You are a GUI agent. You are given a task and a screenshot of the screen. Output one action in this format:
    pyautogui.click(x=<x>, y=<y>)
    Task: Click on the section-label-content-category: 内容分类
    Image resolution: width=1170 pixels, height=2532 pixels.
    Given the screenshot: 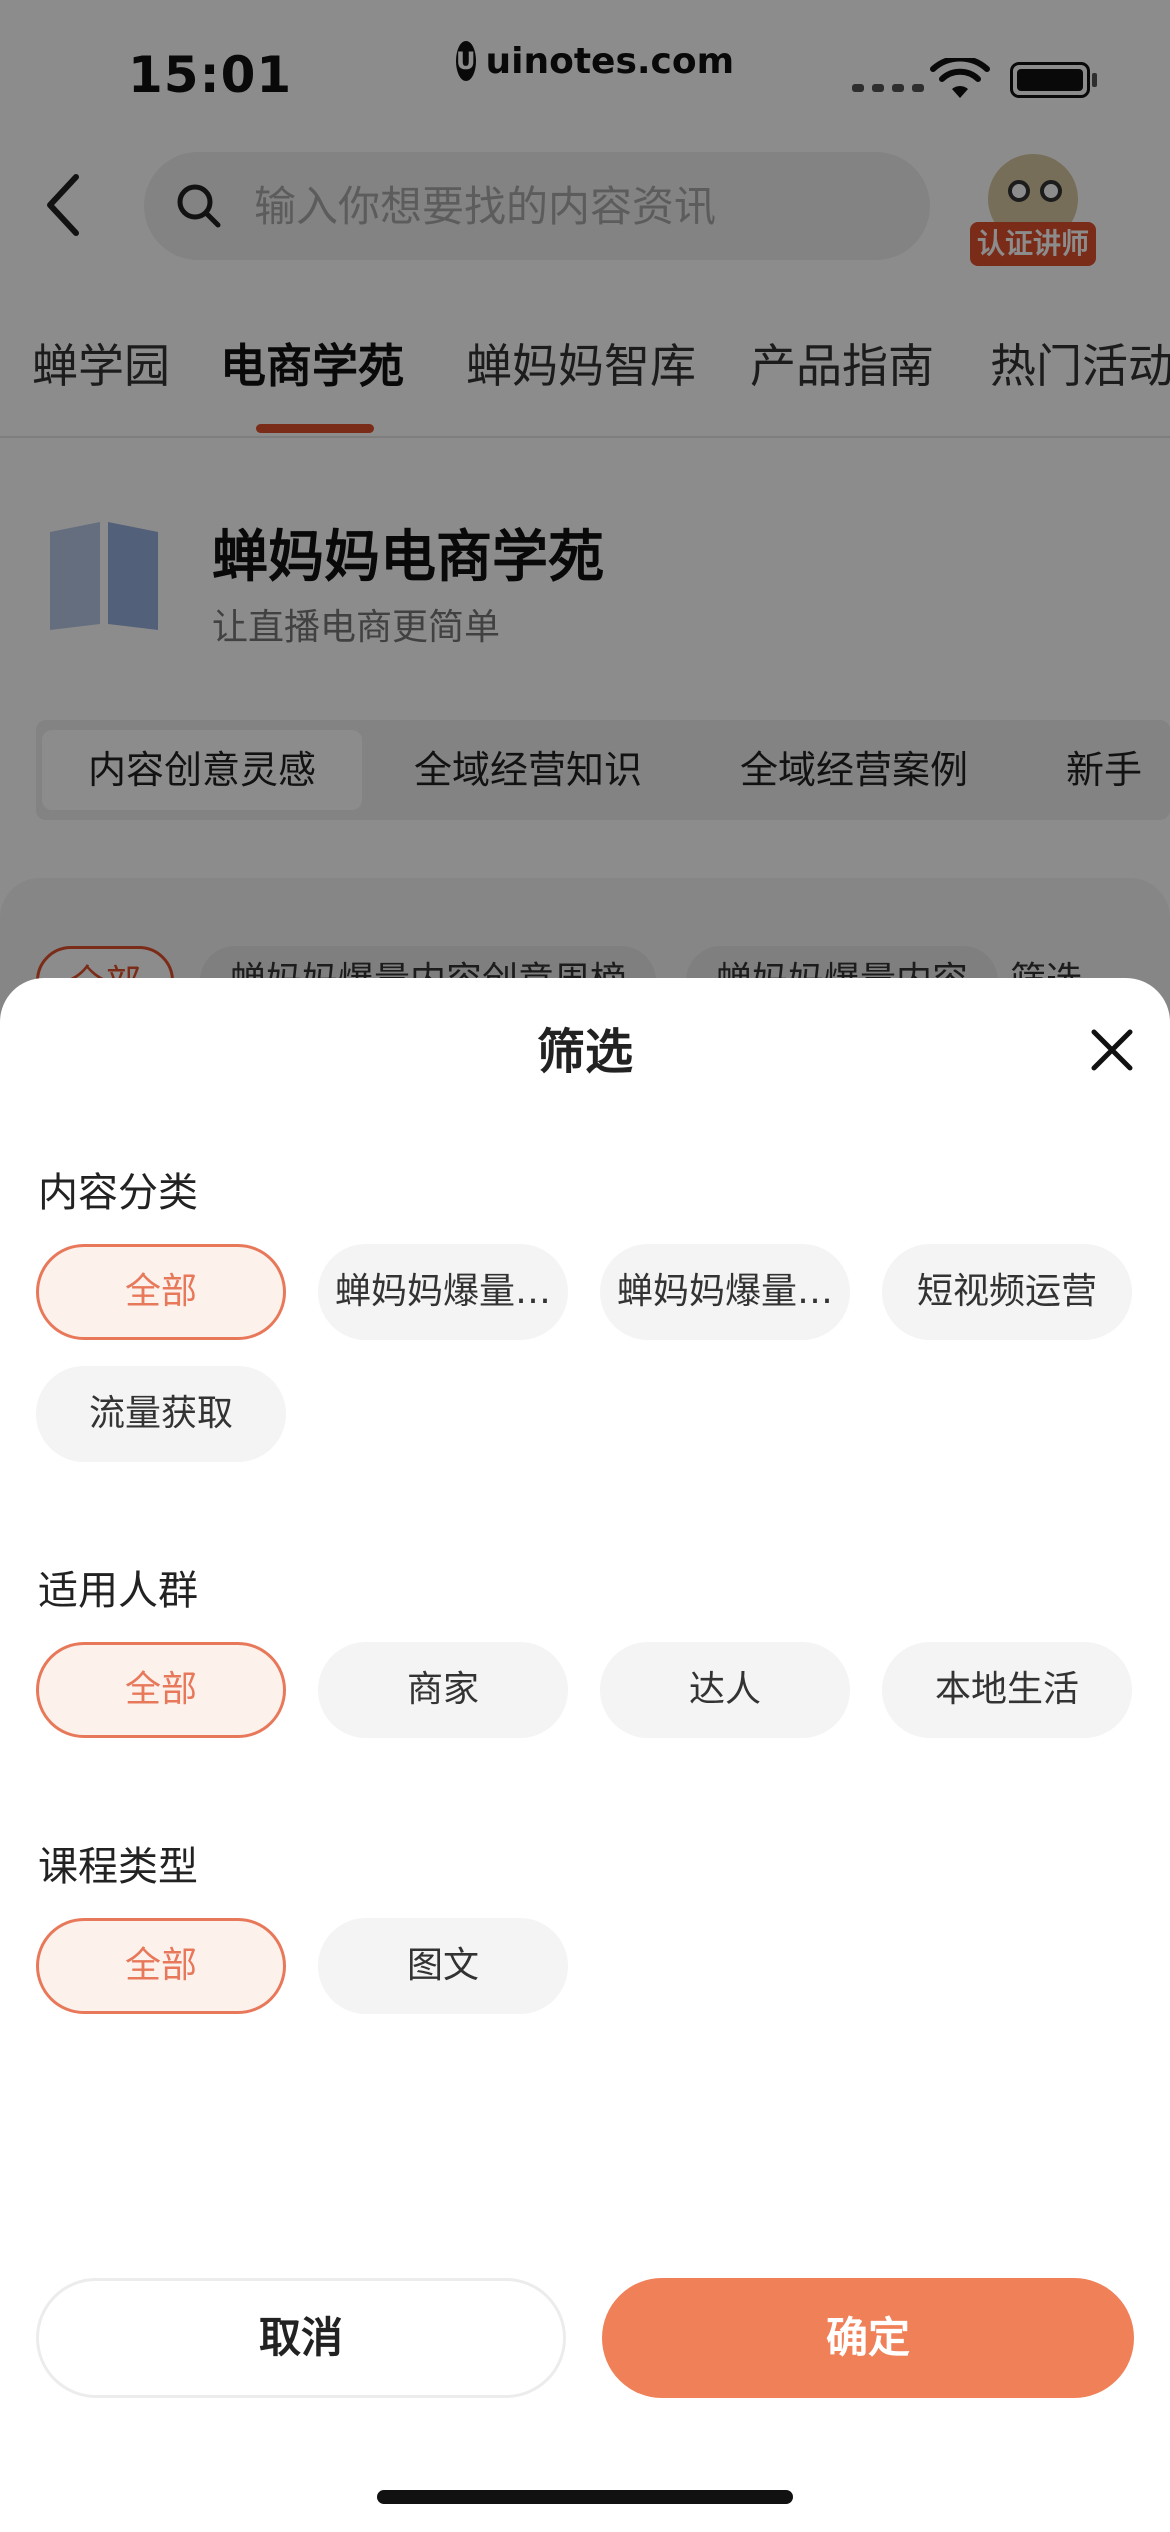 What is the action you would take?
    pyautogui.click(x=118, y=1193)
    